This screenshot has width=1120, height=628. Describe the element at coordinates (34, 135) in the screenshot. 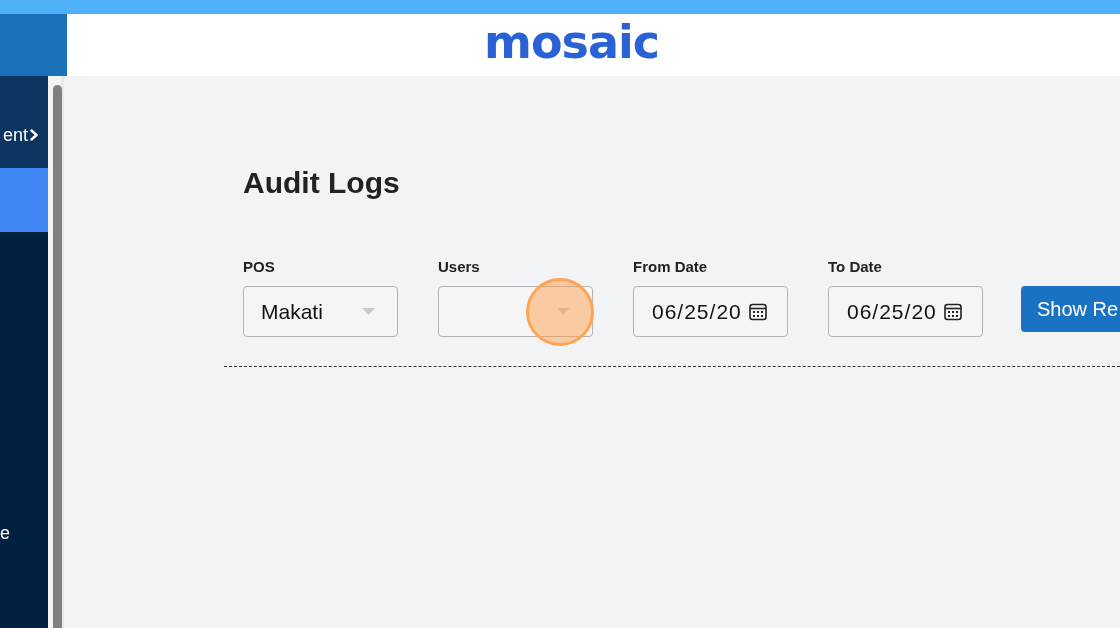

I see `chevron-right-icon` at that location.